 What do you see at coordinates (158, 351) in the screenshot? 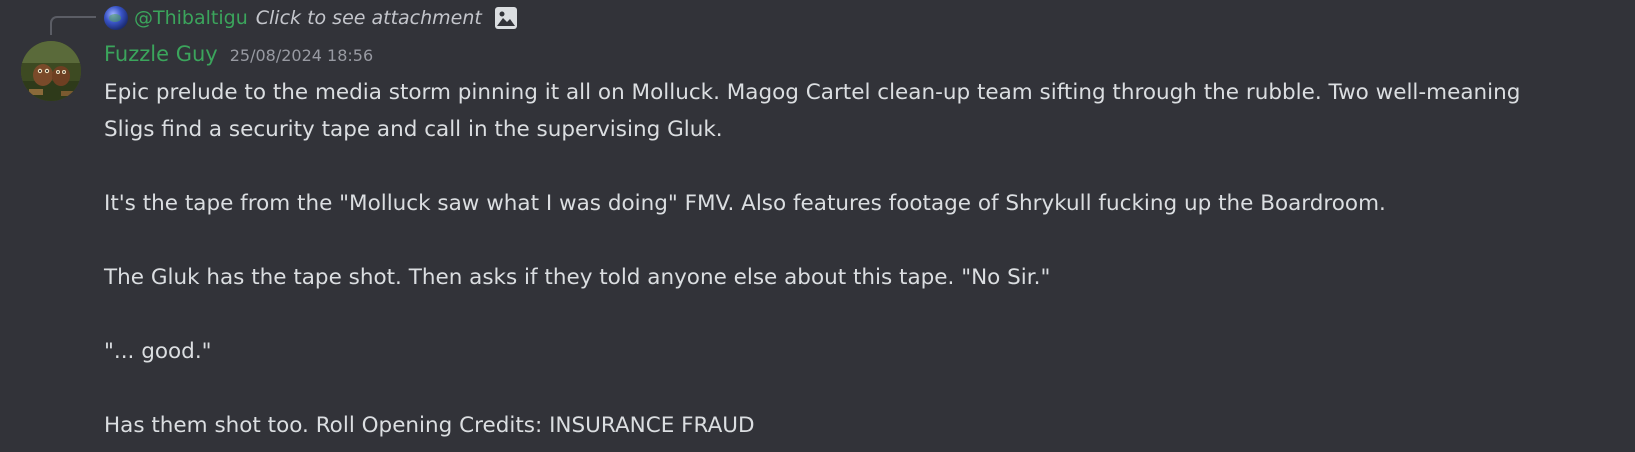
I see `message-line: "... good."` at bounding box center [158, 351].